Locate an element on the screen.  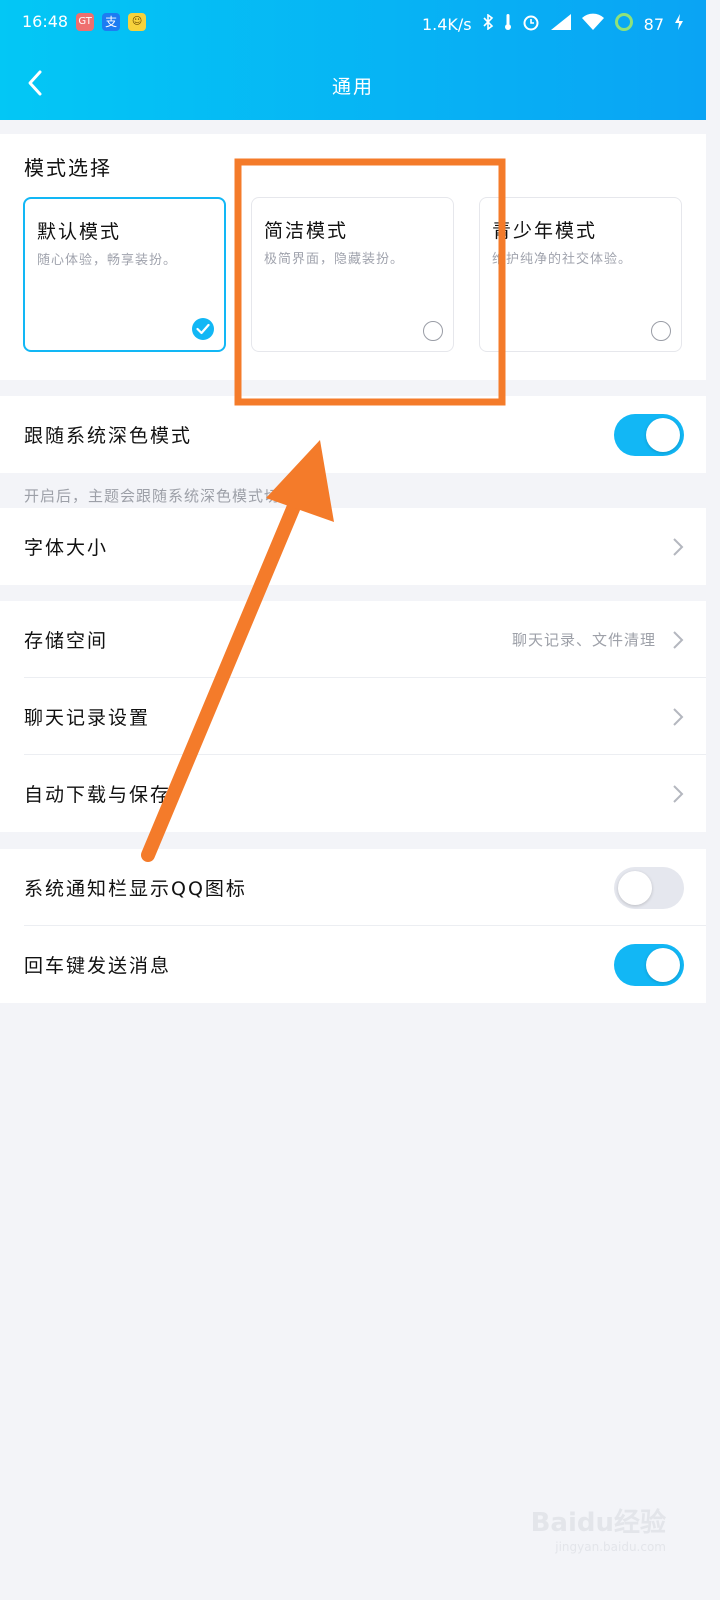
baidu-watermark-logo: Baidu经验 is located at coordinates (598, 1523).